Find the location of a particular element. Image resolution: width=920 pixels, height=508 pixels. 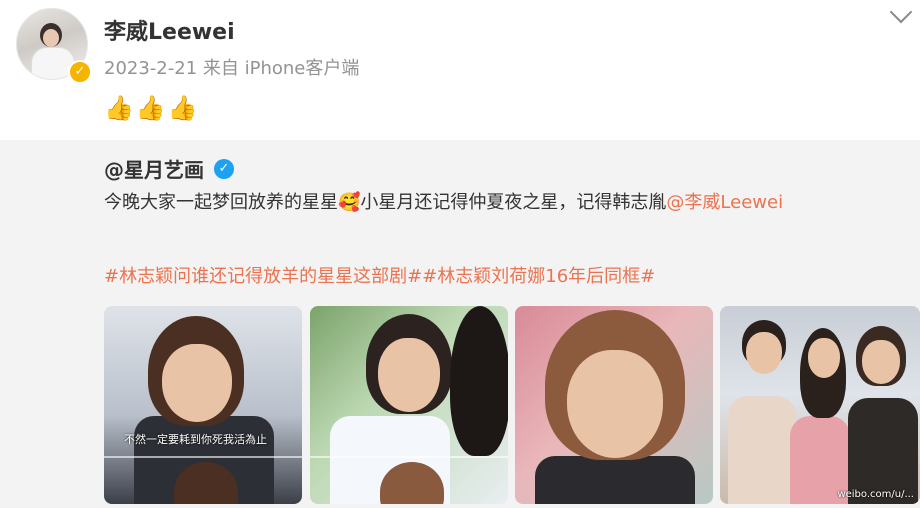

repost-image-1: 不然一定要耗到你死我活為止 is located at coordinates (203, 405).